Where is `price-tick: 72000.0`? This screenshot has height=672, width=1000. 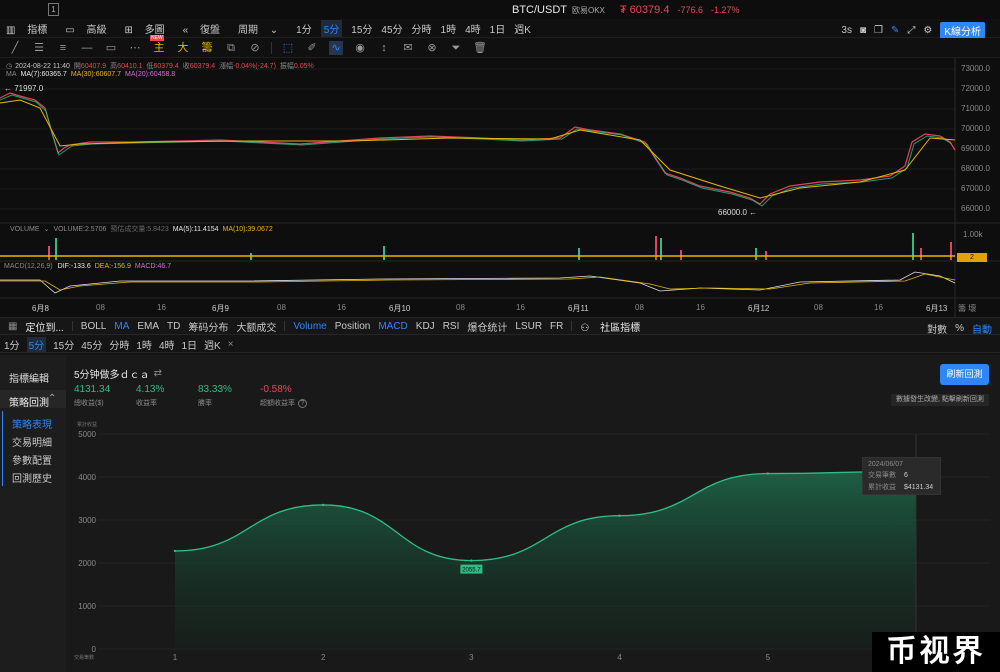
price-tick: 72000.0 is located at coordinates (975, 88).